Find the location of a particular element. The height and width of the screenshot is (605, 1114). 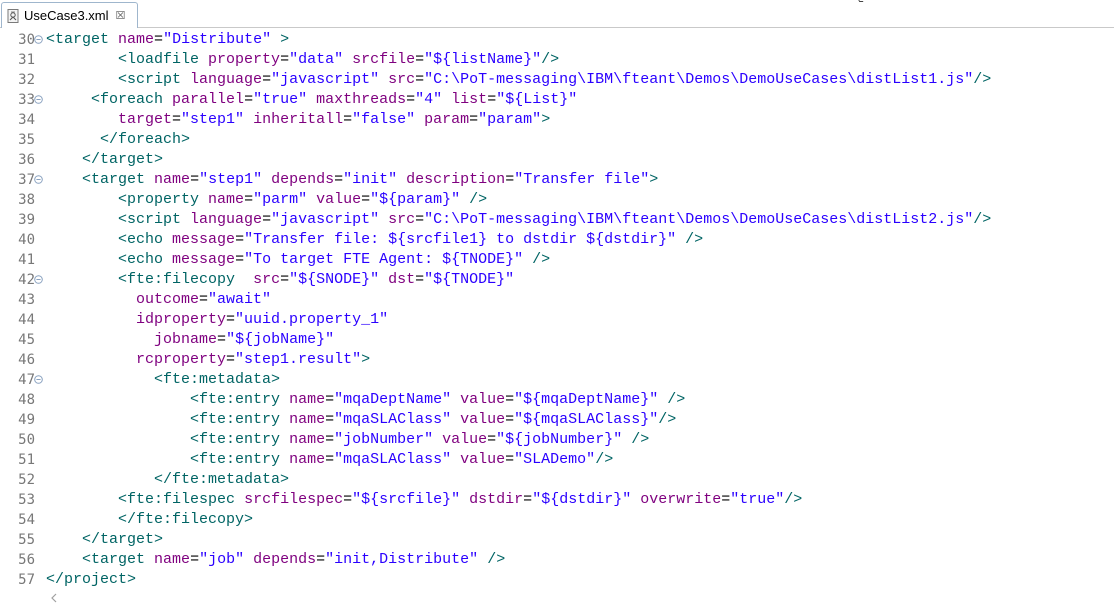

code-line: 30 <target name="Distribute" > is located at coordinates (557, 40).